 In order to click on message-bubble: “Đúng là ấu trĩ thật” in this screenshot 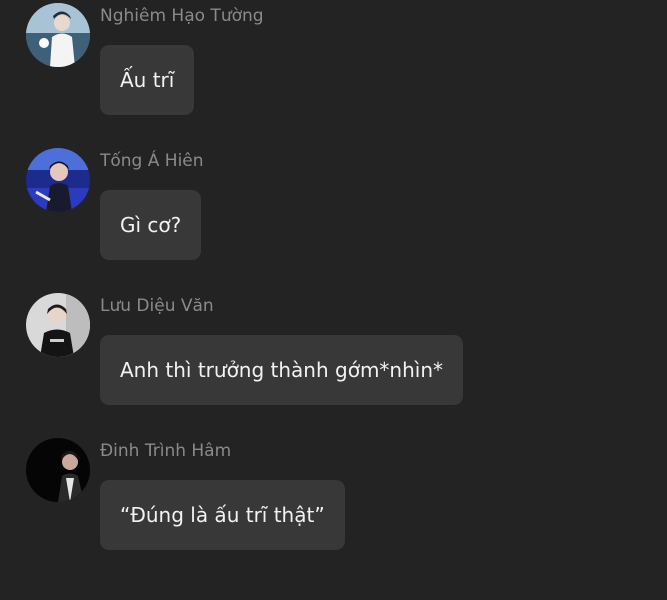, I will do `click(222, 515)`.